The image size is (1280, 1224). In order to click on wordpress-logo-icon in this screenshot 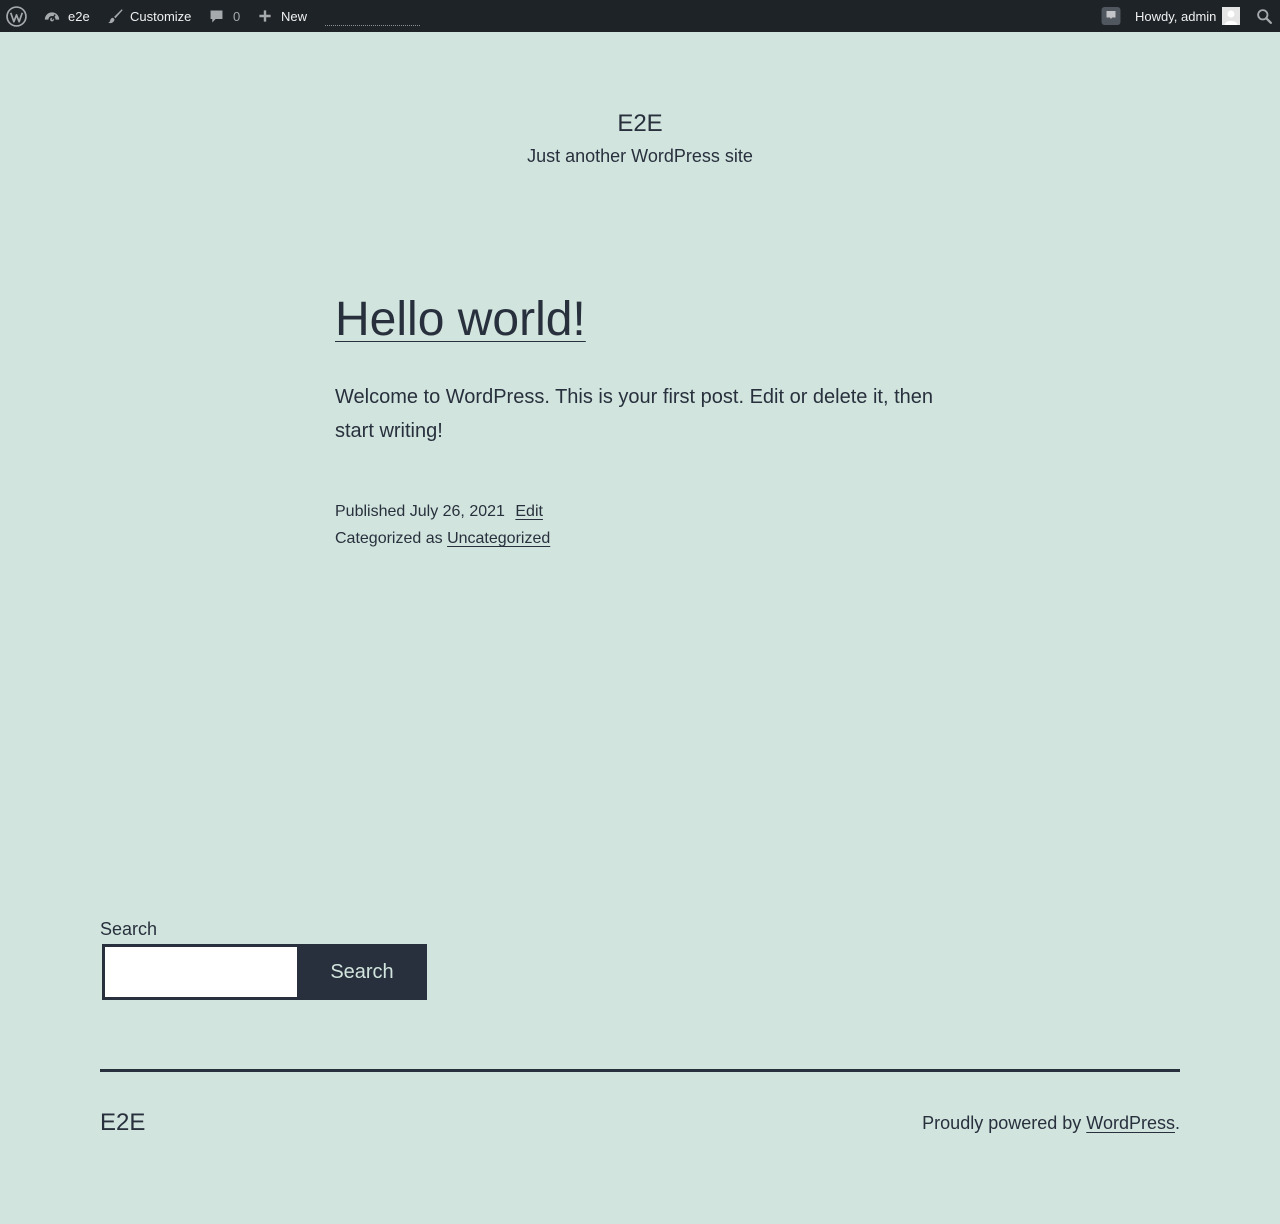, I will do `click(16, 16)`.